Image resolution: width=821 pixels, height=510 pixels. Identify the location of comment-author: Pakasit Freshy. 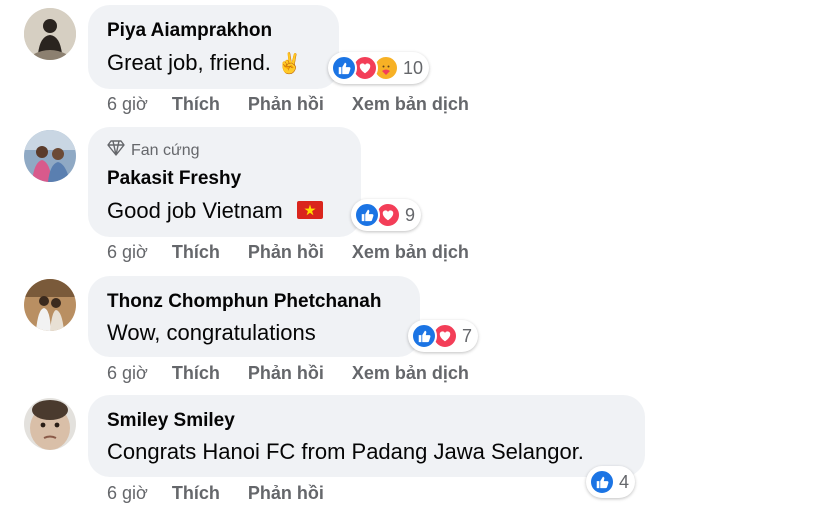
(174, 179).